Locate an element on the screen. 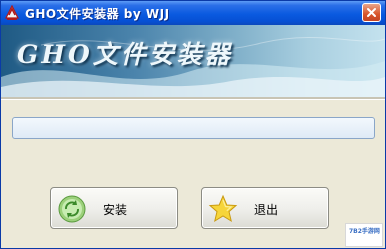 The height and width of the screenshot is (249, 386). progress-bar is located at coordinates (193, 128).